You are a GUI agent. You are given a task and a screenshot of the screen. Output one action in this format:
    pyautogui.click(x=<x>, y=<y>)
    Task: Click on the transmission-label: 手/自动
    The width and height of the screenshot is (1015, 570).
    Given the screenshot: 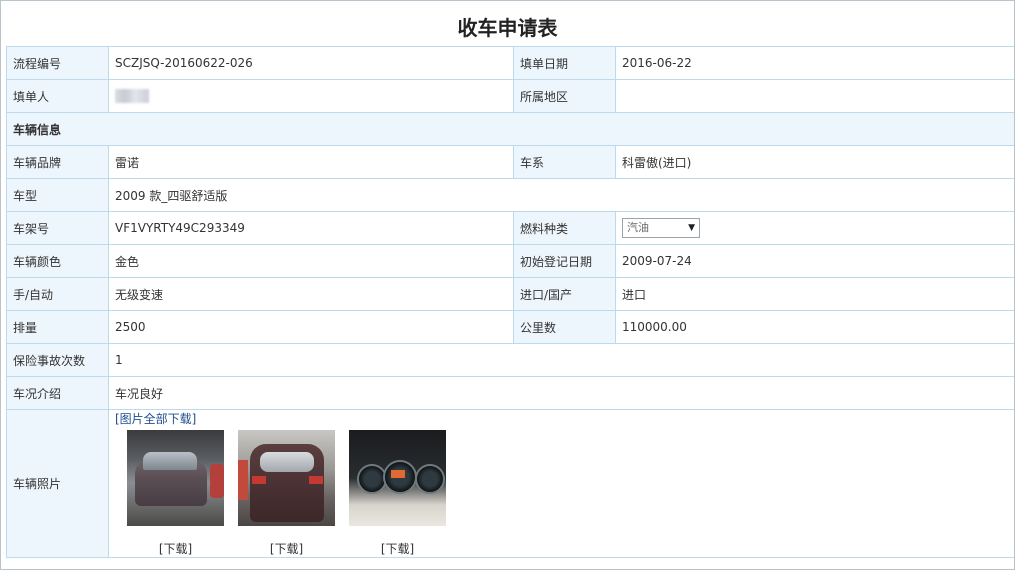 What is the action you would take?
    pyautogui.click(x=57, y=294)
    